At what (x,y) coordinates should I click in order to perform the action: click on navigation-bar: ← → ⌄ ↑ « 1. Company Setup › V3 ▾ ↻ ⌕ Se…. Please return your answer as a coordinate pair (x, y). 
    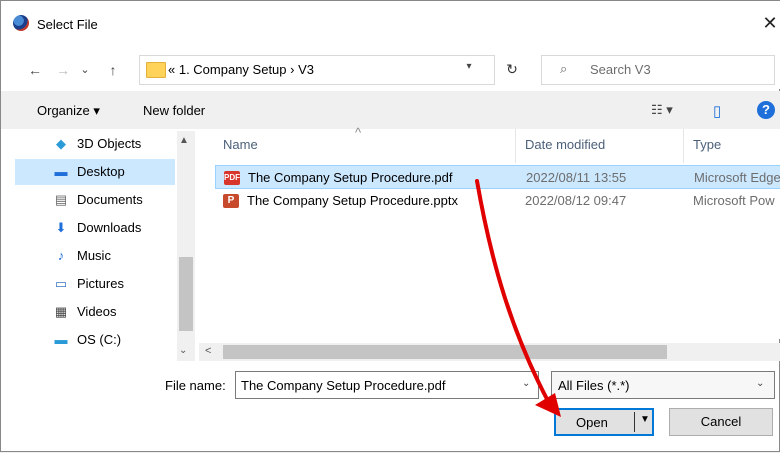
    Looking at the image, I should click on (390, 70).